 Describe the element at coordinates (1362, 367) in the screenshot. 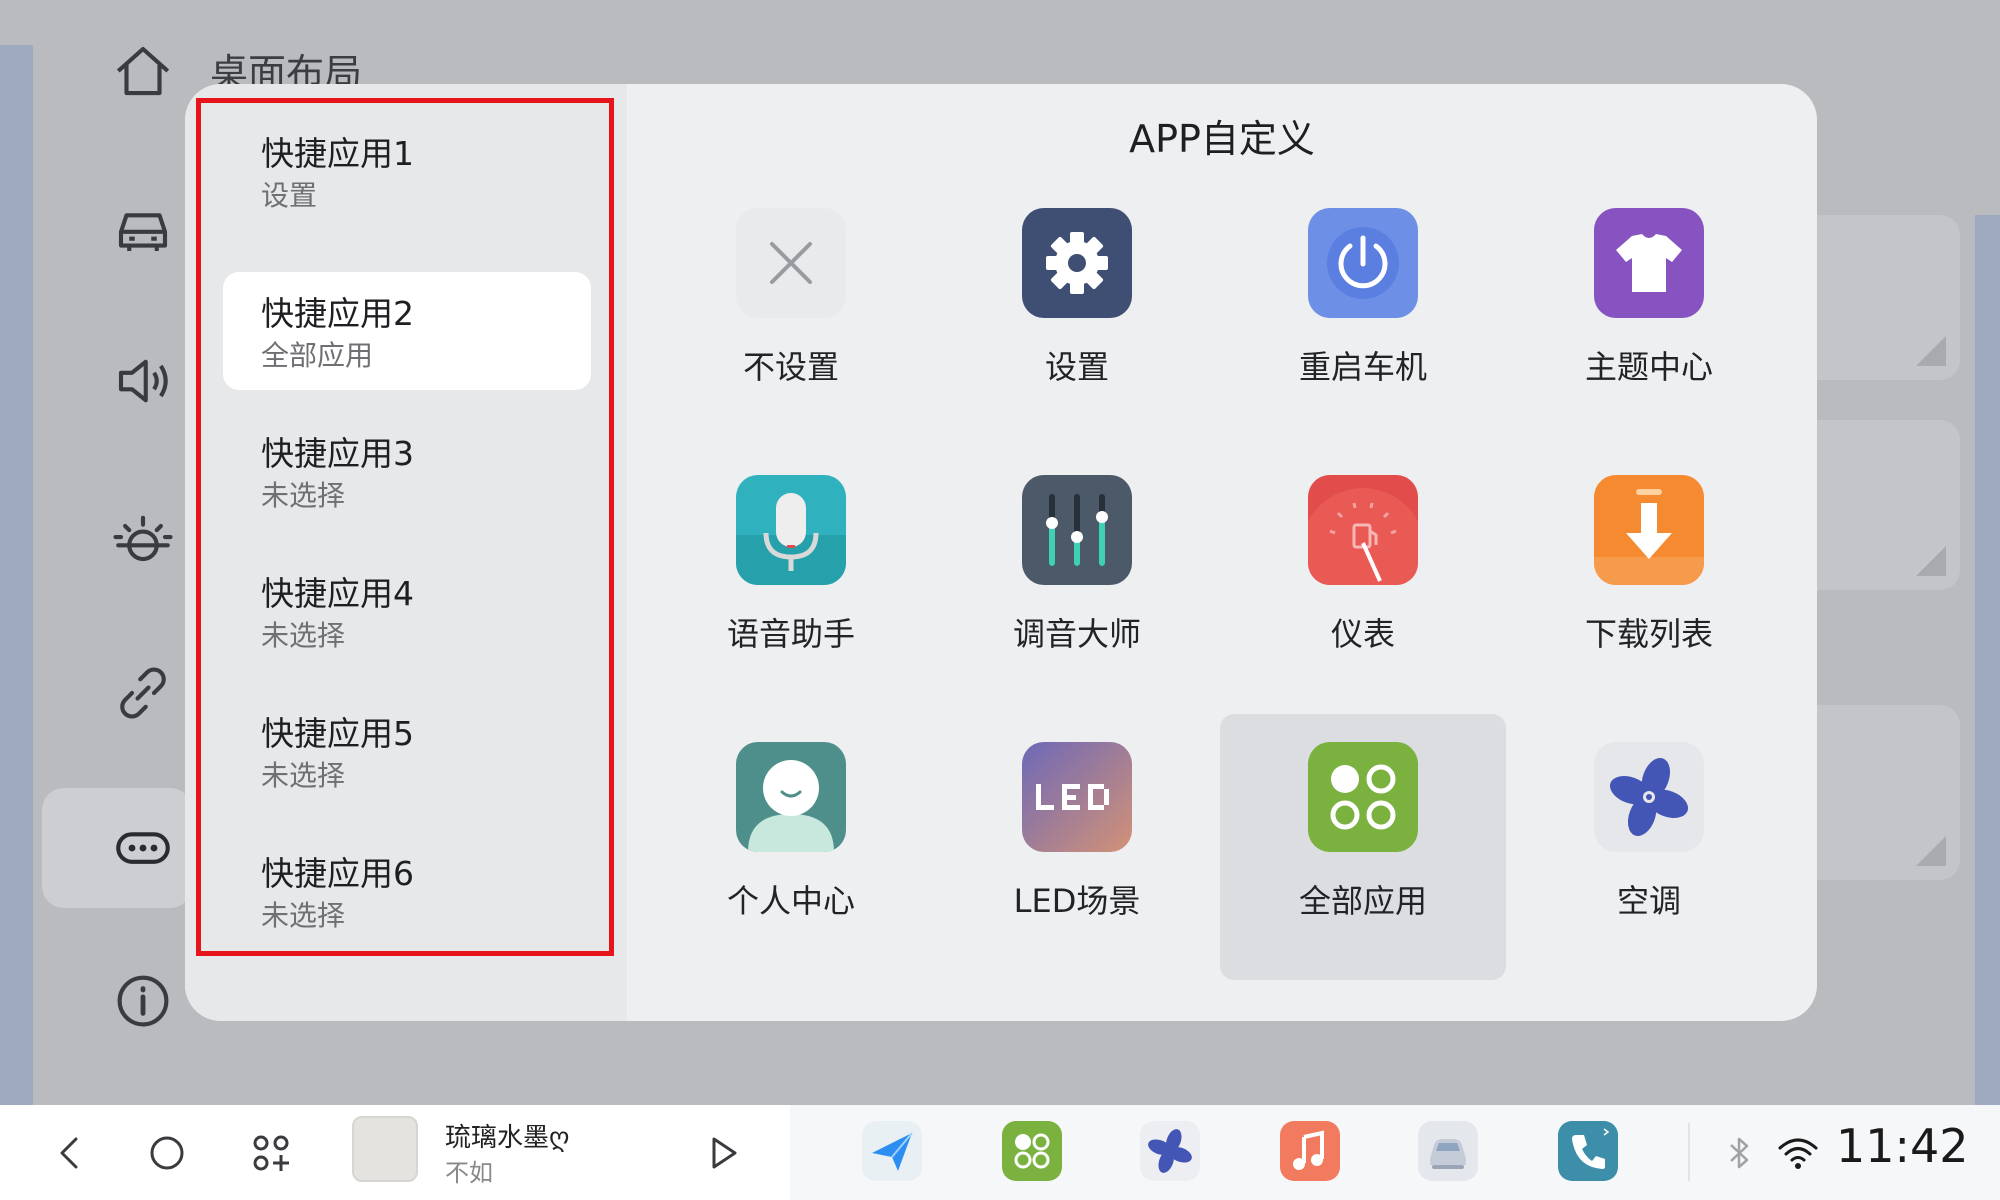

I see `app-label: 重启车机` at that location.